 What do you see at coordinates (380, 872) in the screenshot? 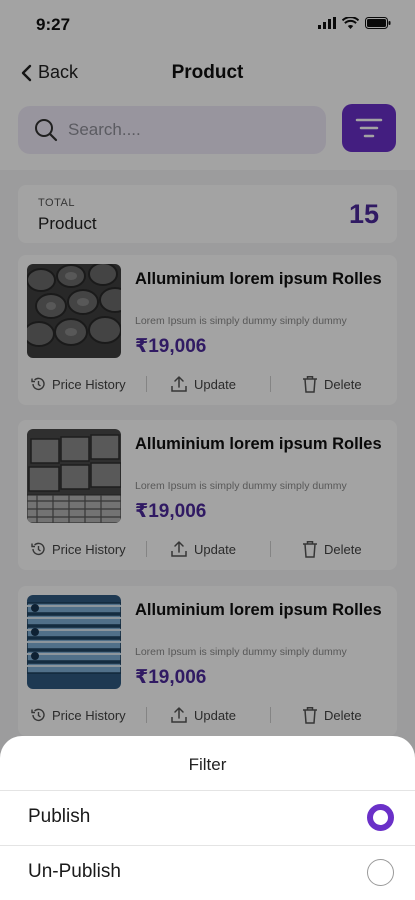
I see `radio-unselected` at bounding box center [380, 872].